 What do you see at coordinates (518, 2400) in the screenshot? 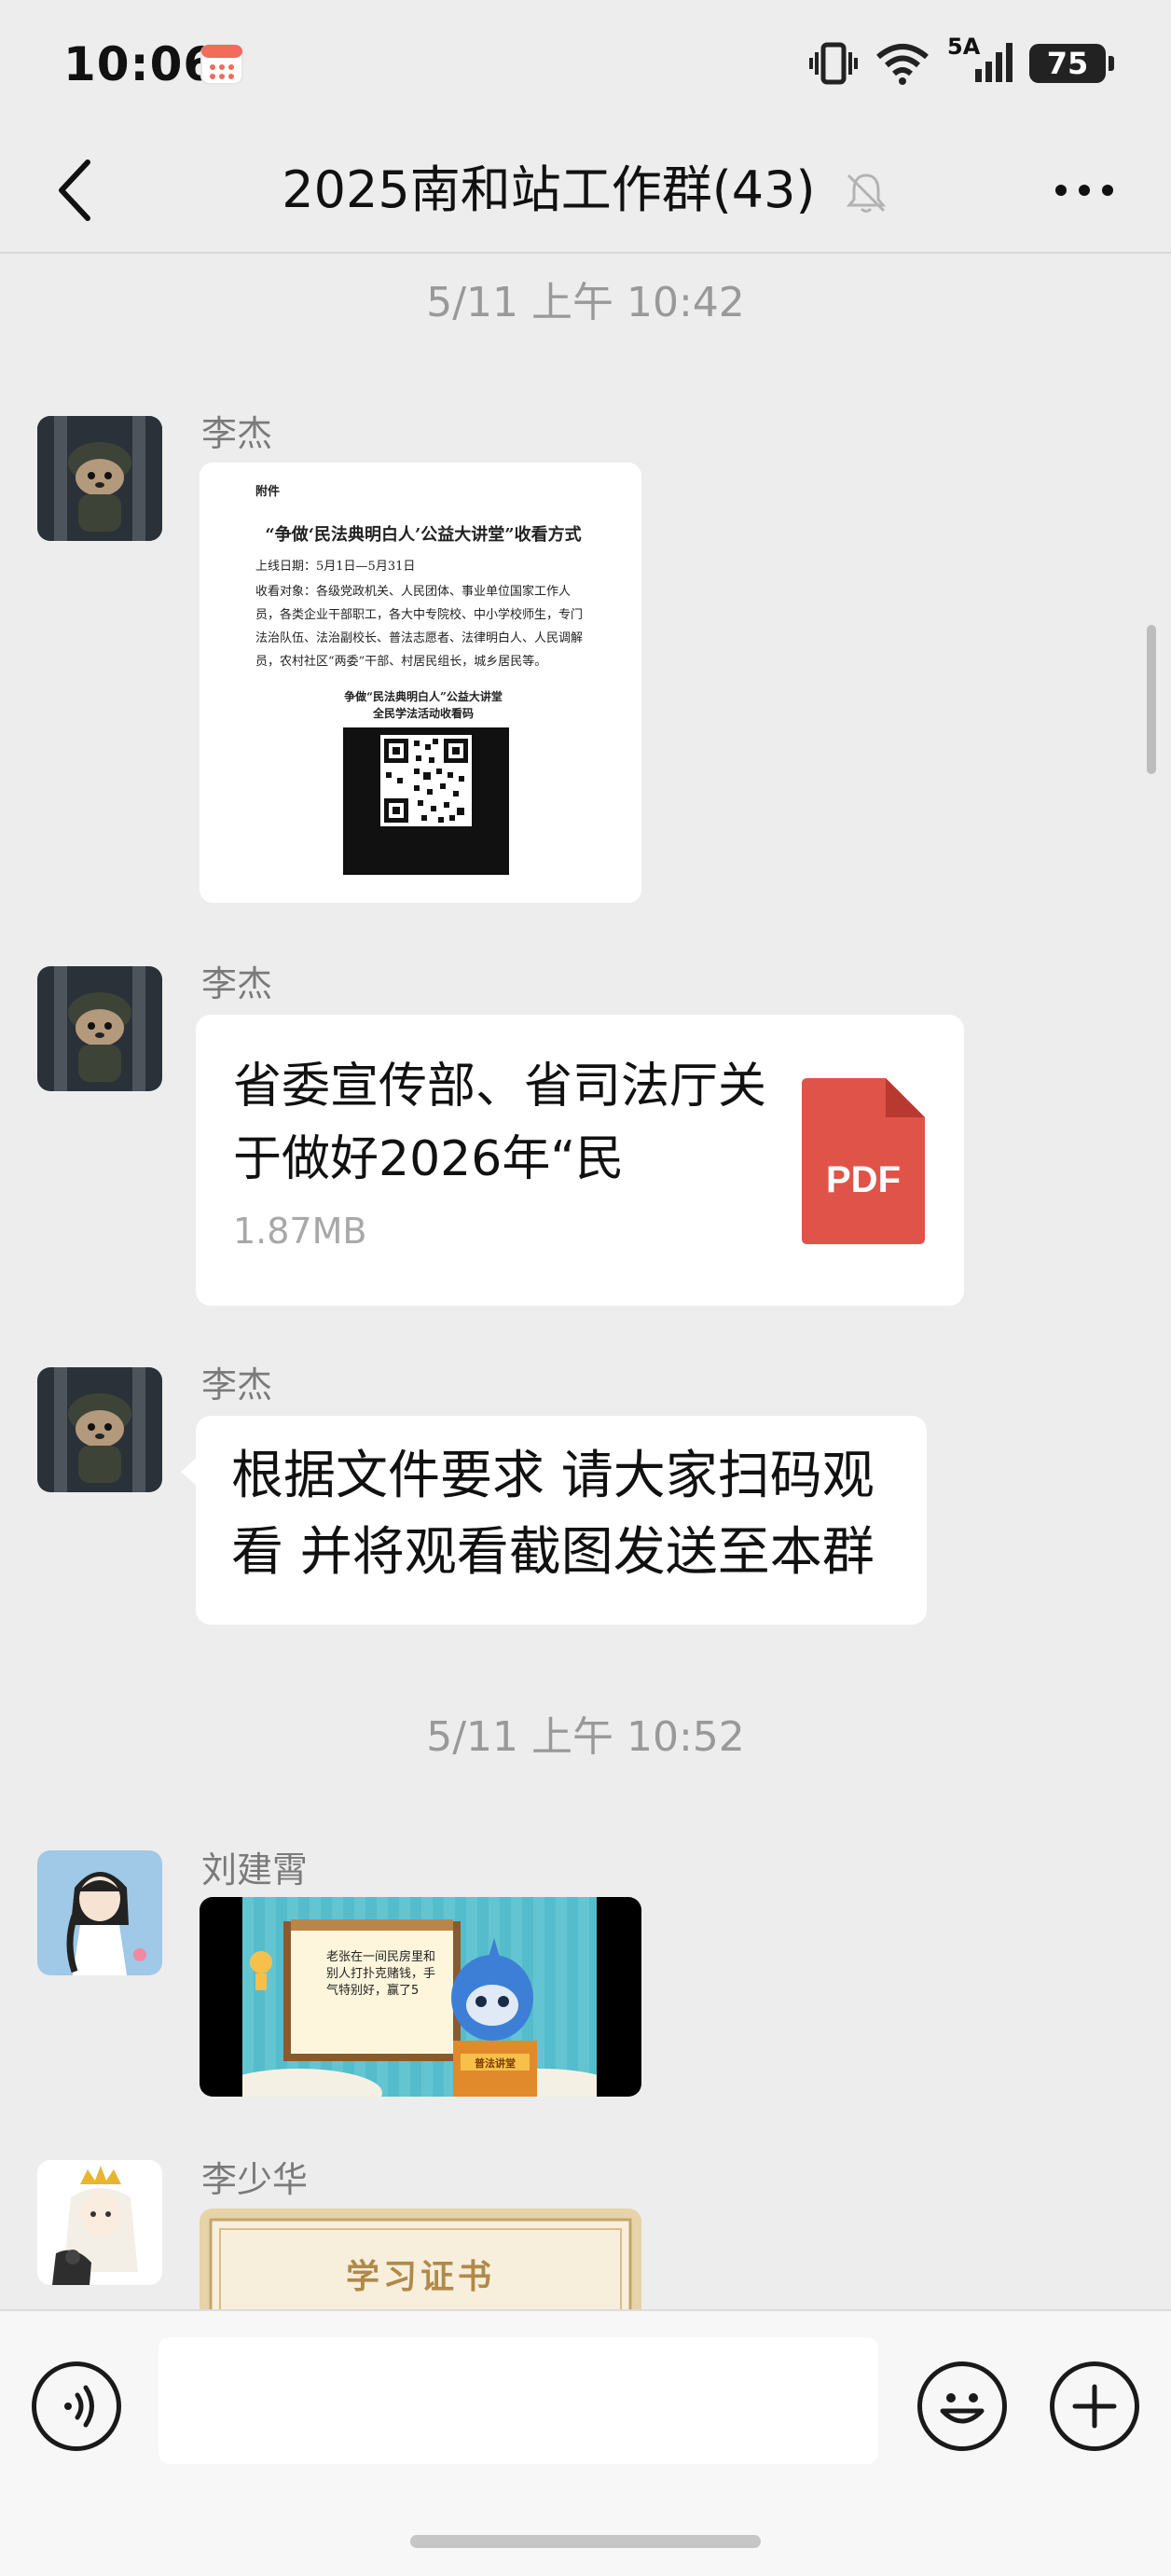
I see `message-input` at bounding box center [518, 2400].